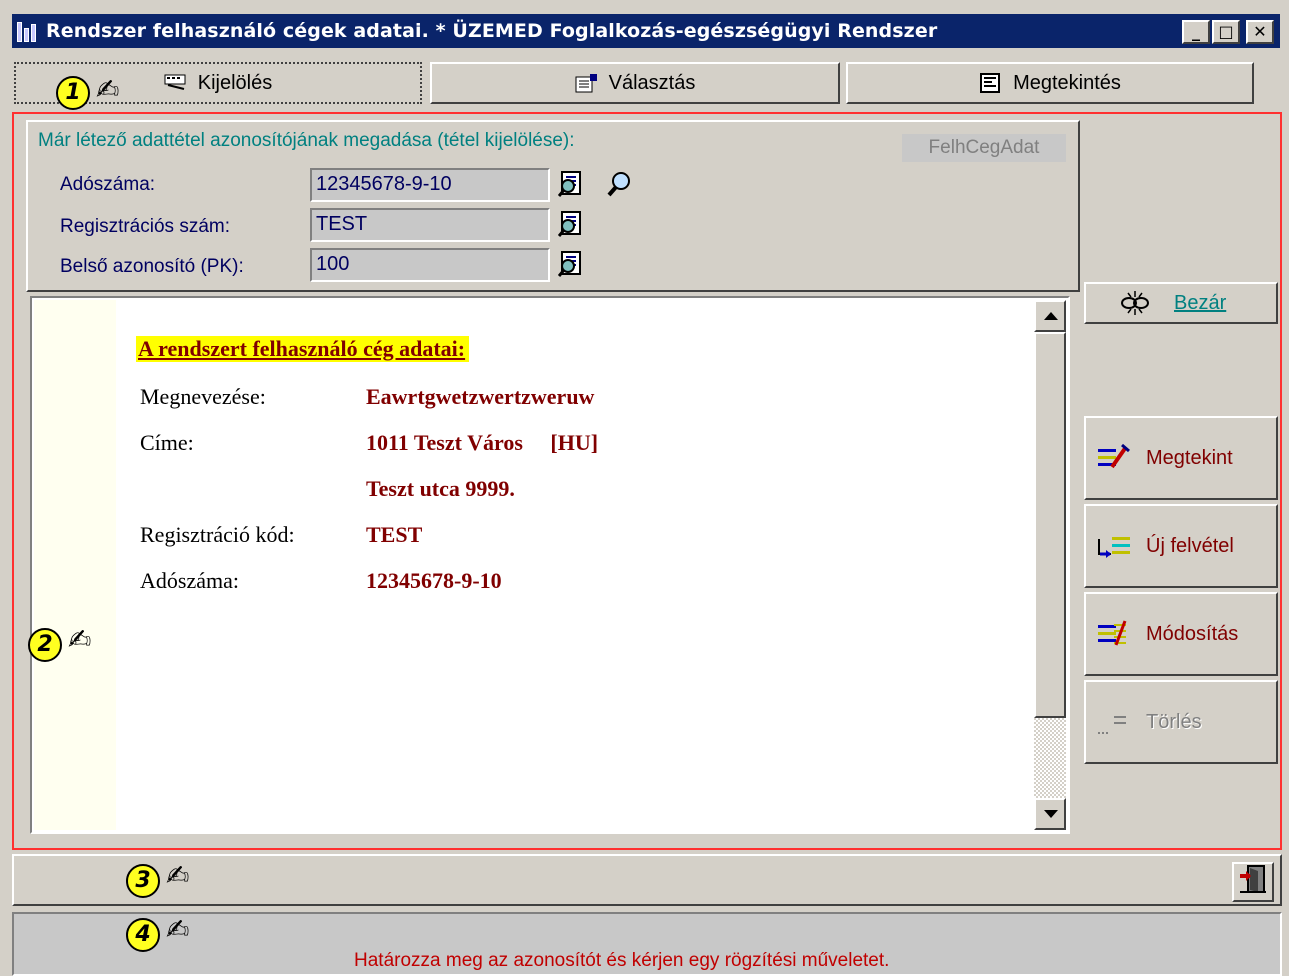 Image resolution: width=1289 pixels, height=976 pixels. I want to click on view-button-label: Megtekint, so click(1189, 457).